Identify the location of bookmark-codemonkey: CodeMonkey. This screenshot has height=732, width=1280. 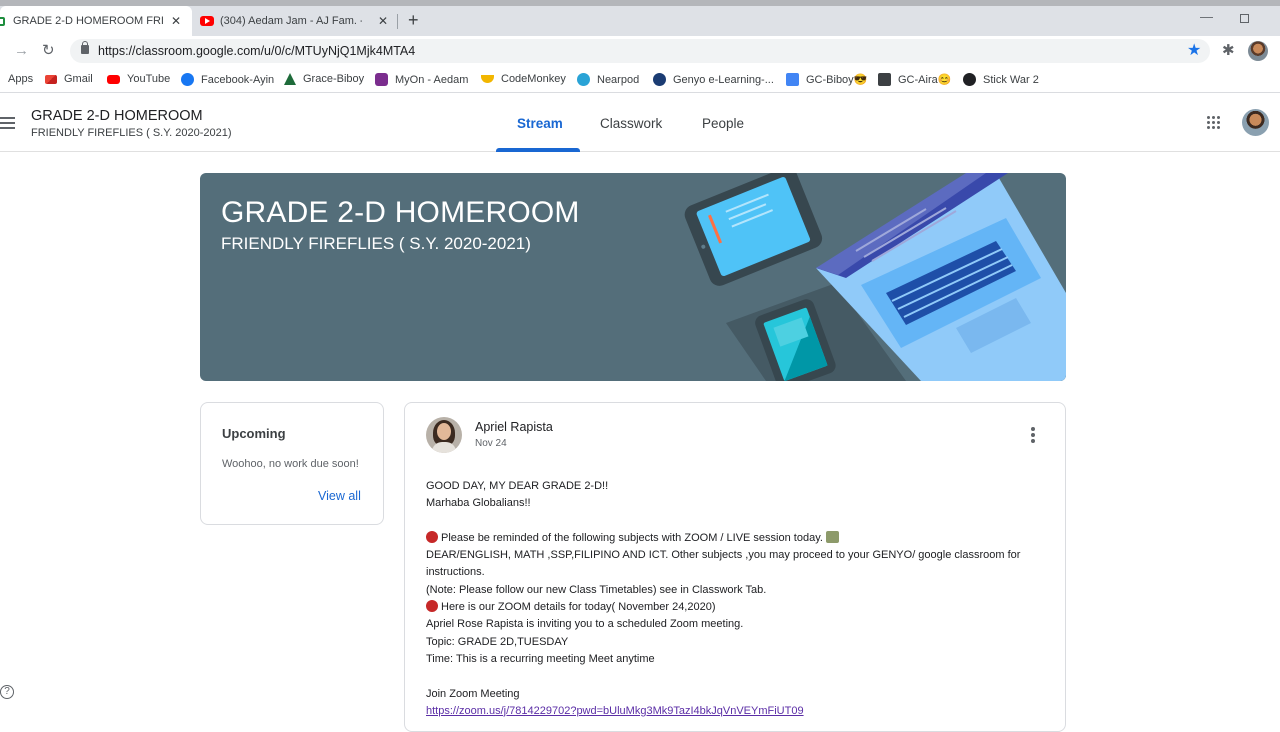
(523, 79).